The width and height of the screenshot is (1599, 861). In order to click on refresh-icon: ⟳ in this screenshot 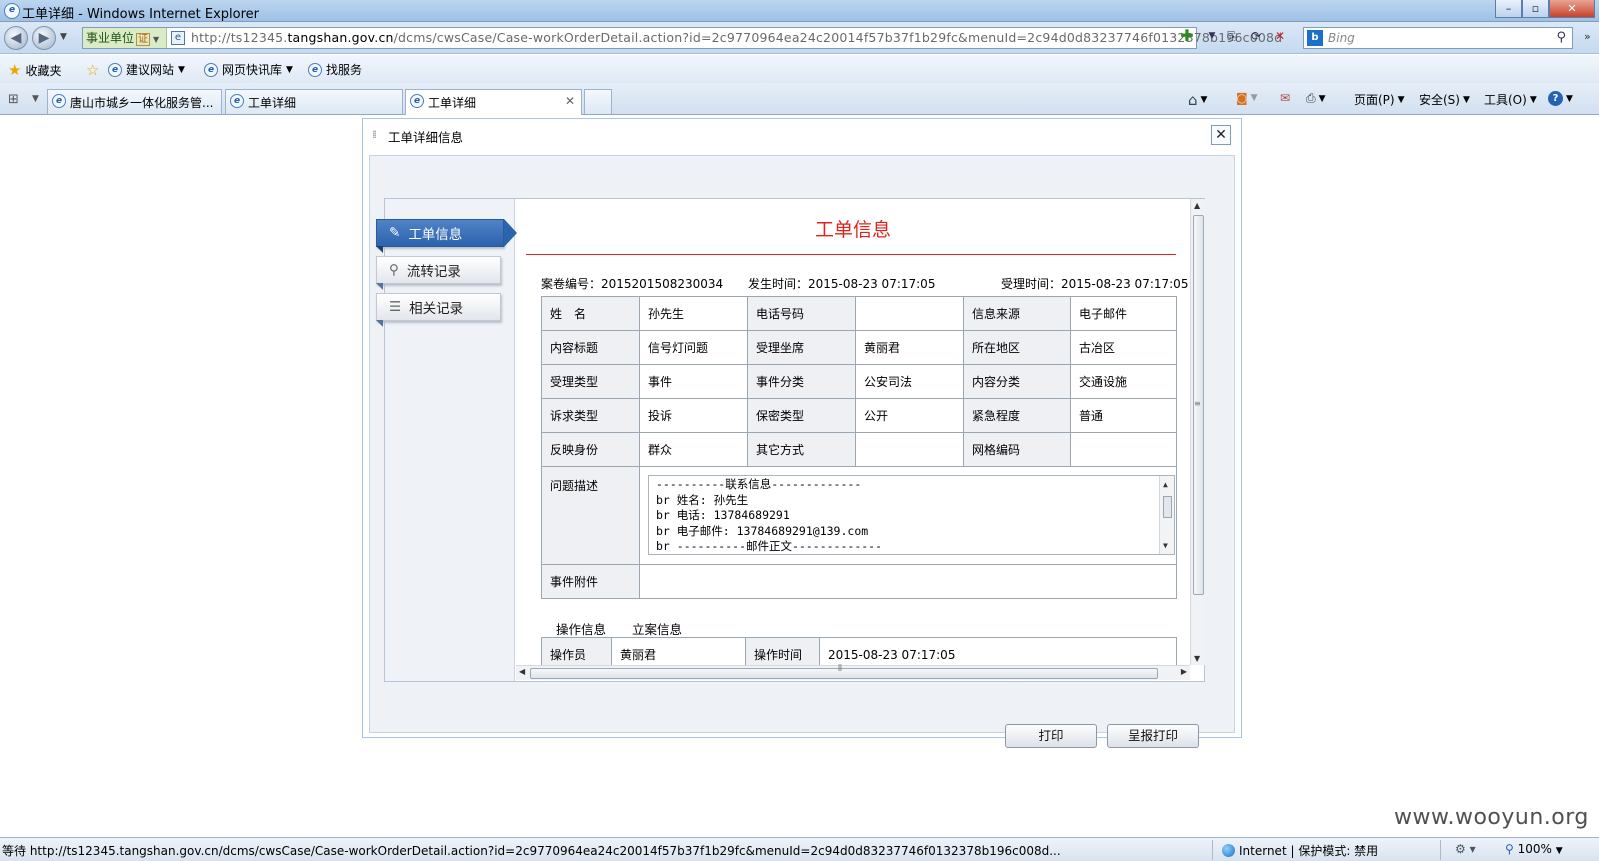, I will do `click(1256, 36)`.